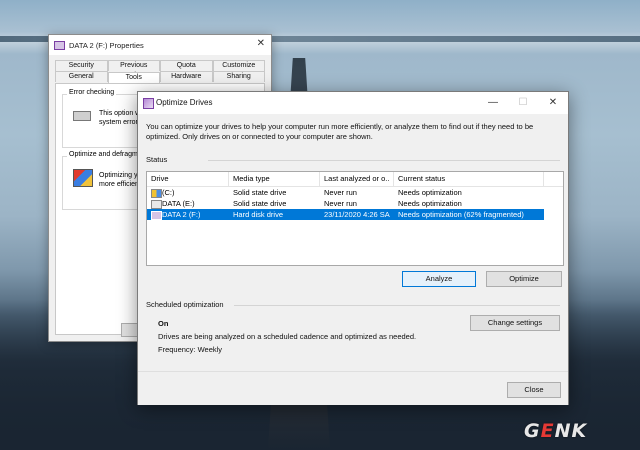  What do you see at coordinates (556, 431) in the screenshot?
I see `genk-watermark-logo: GENK` at bounding box center [556, 431].